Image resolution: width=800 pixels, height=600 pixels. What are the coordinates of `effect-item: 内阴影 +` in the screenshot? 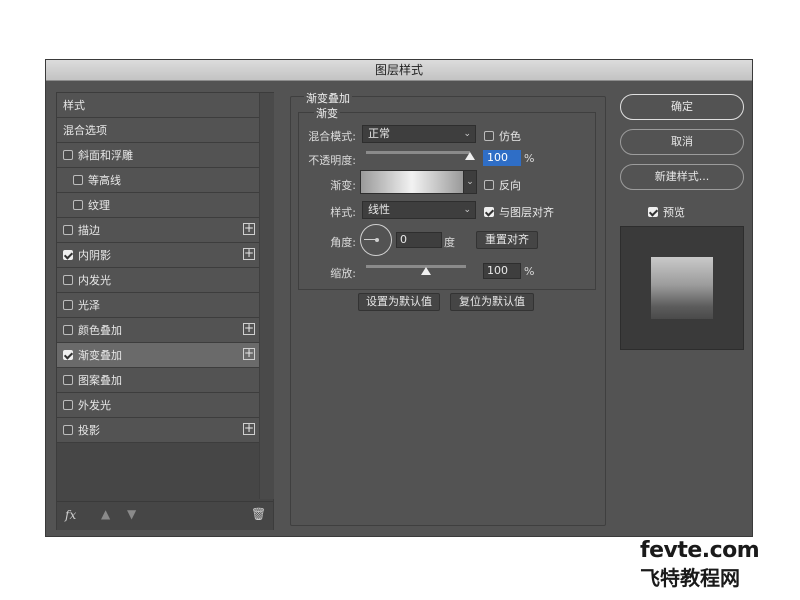 It's located at (158, 255).